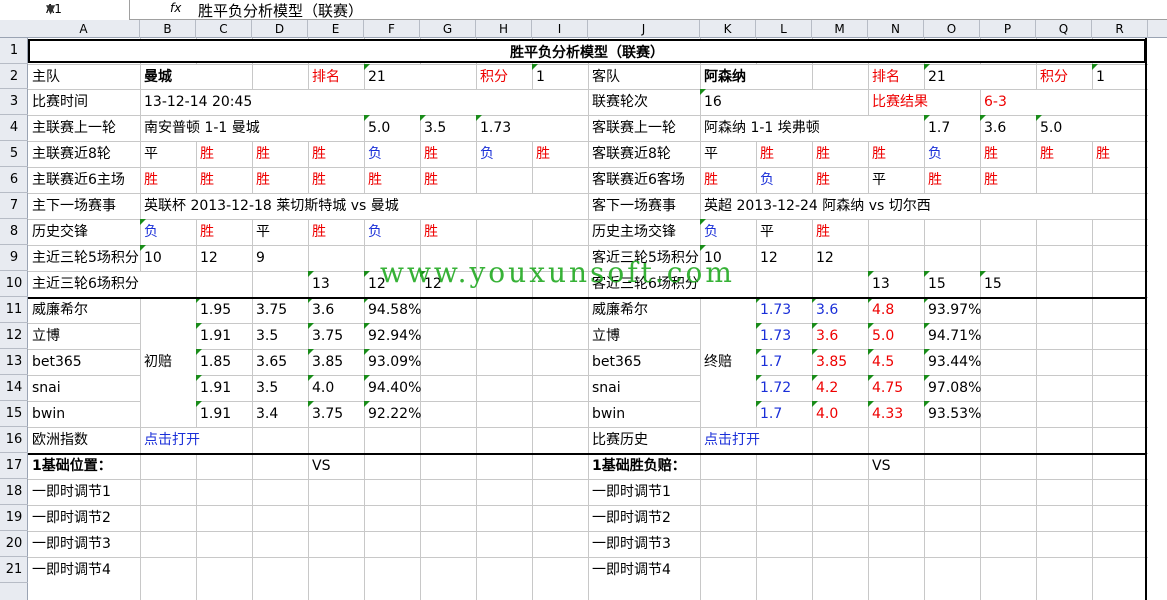 The height and width of the screenshot is (600, 1167). I want to click on euro-index-label: 欧洲指数, so click(84, 440).